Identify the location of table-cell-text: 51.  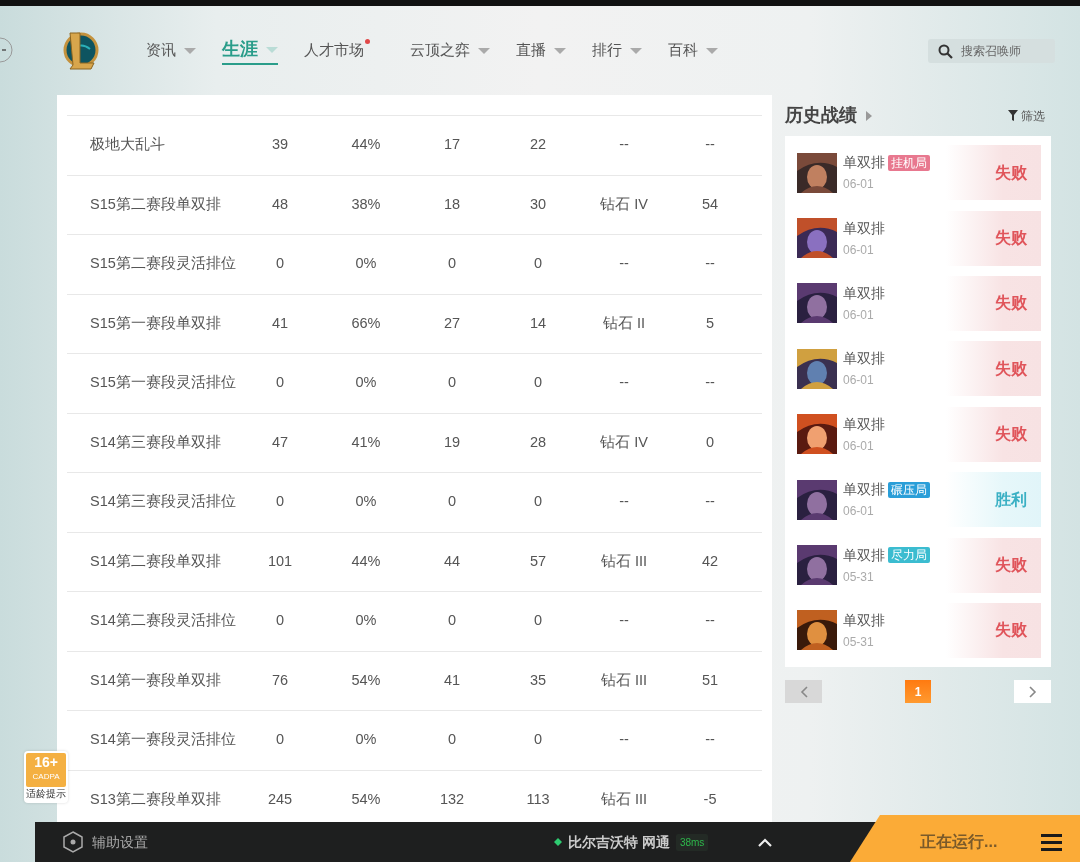
(710, 680).